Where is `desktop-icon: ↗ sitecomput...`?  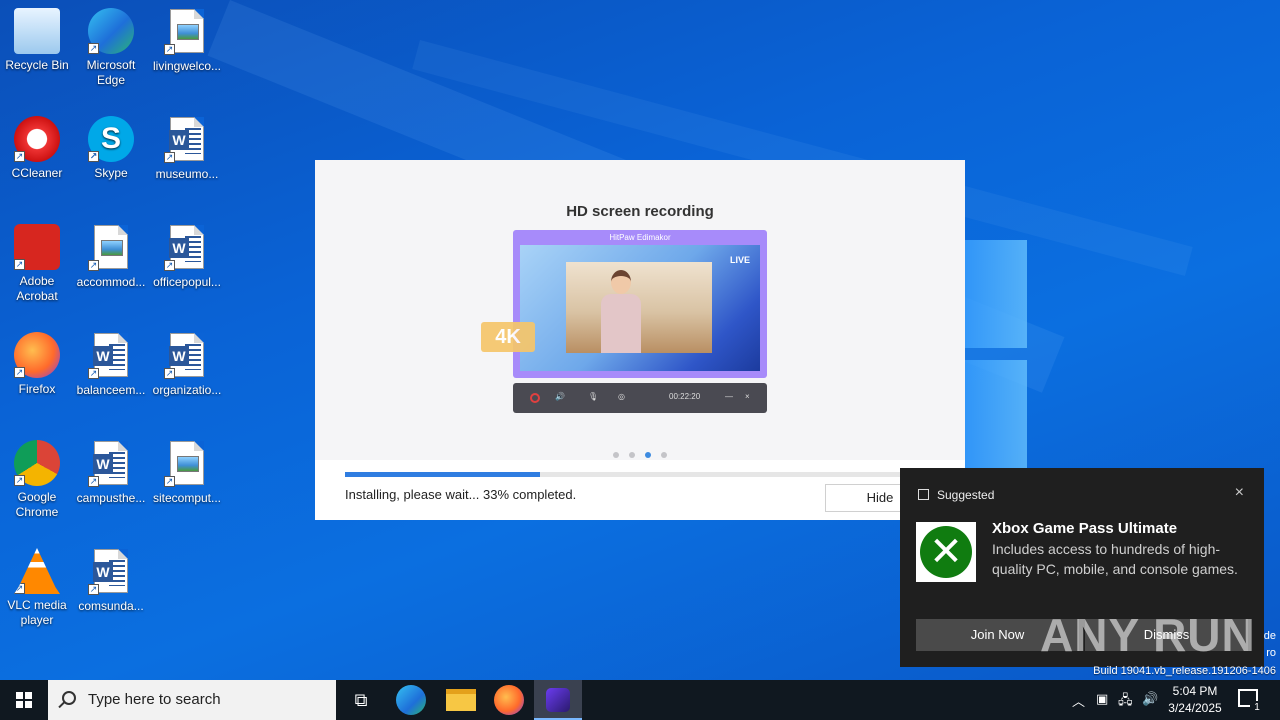 desktop-icon: ↗ sitecomput... is located at coordinates (187, 473).